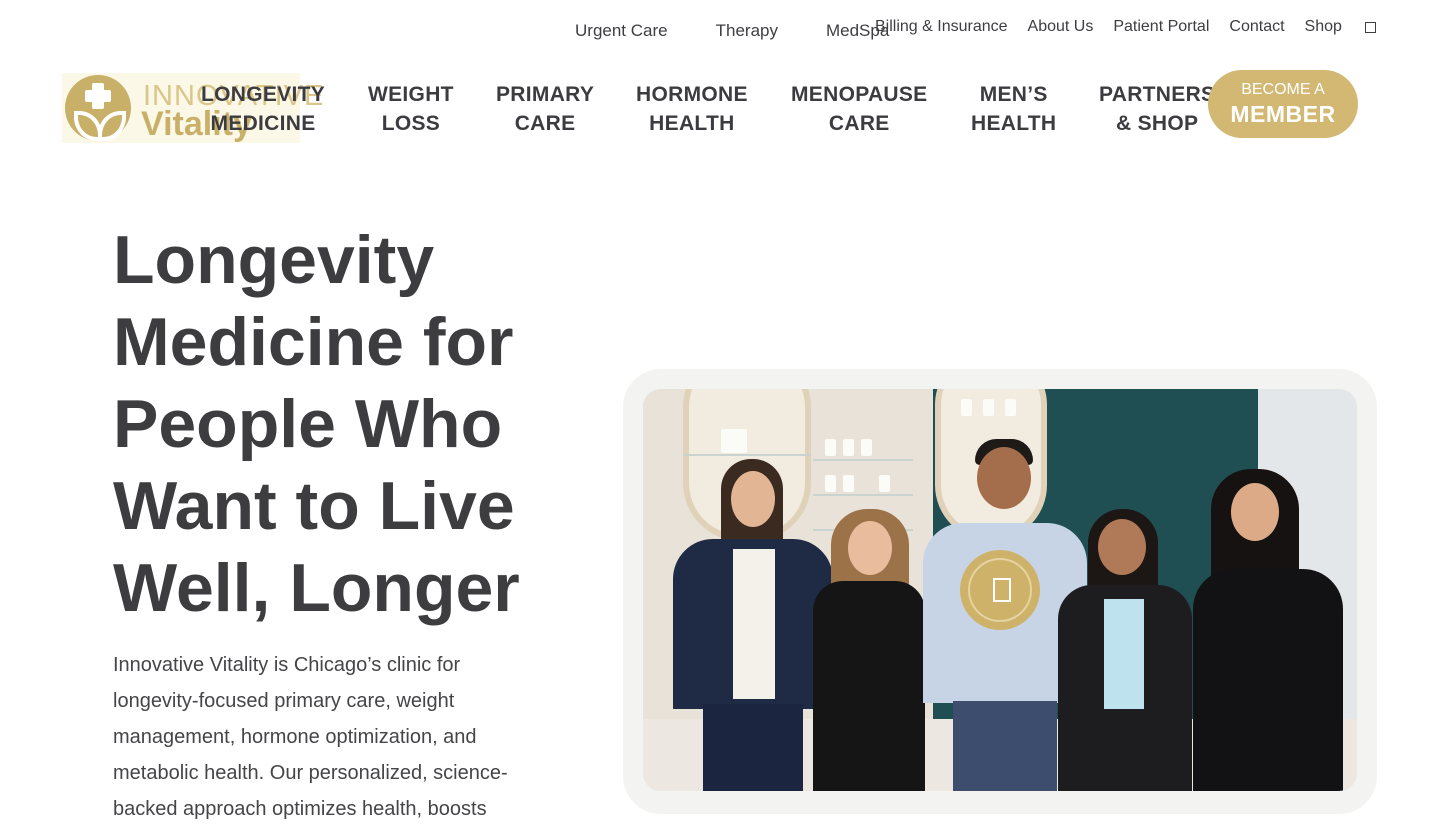 The image size is (1440, 827). I want to click on util-link-shop: Shop, so click(1323, 27).